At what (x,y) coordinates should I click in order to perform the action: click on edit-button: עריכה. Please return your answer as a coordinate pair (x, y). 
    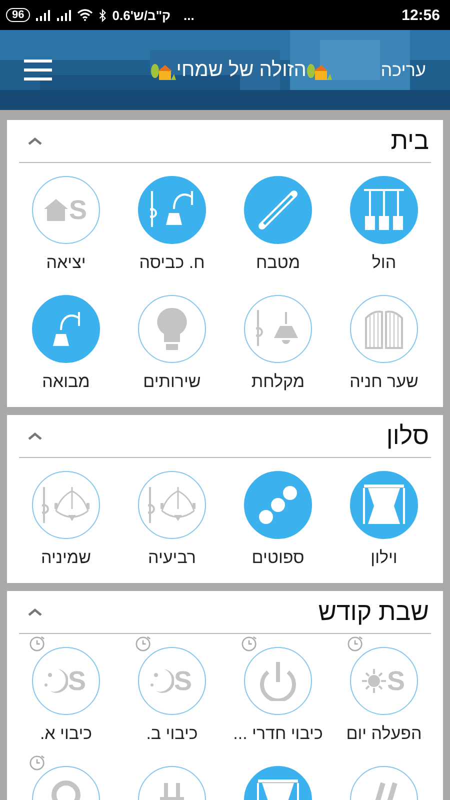
    Looking at the image, I should click on (403, 70).